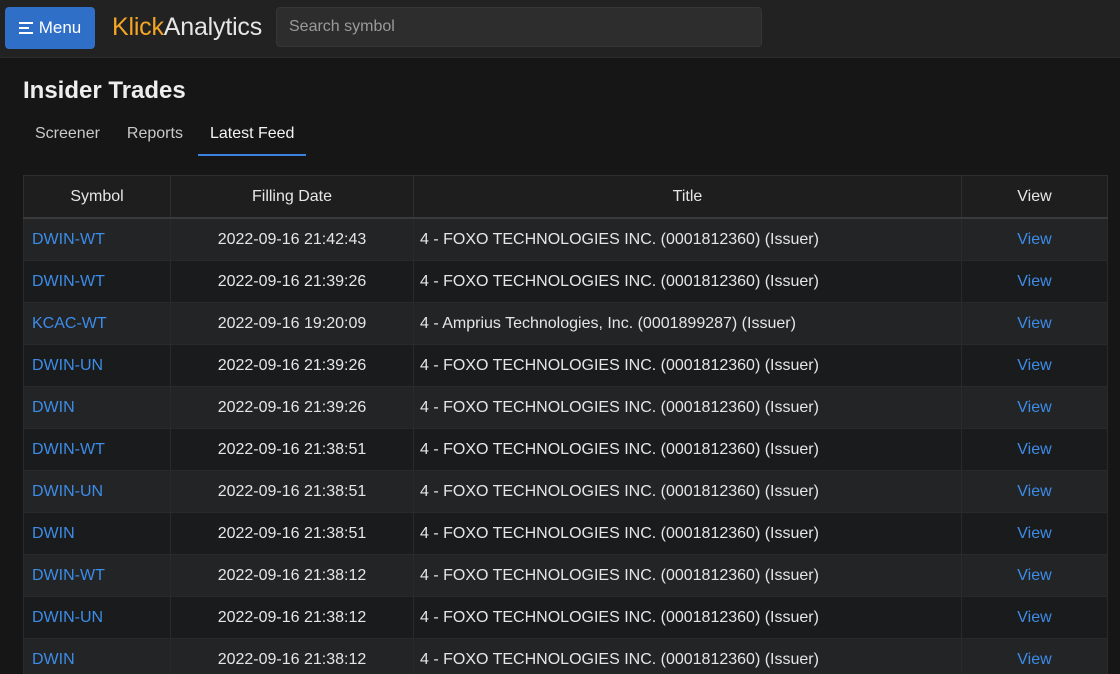 This screenshot has width=1120, height=674. I want to click on brand-logo-part1: Klick, so click(138, 27).